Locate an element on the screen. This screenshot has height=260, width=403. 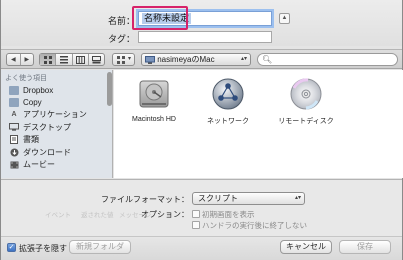
show-startup-checkbox is located at coordinates (196, 214).